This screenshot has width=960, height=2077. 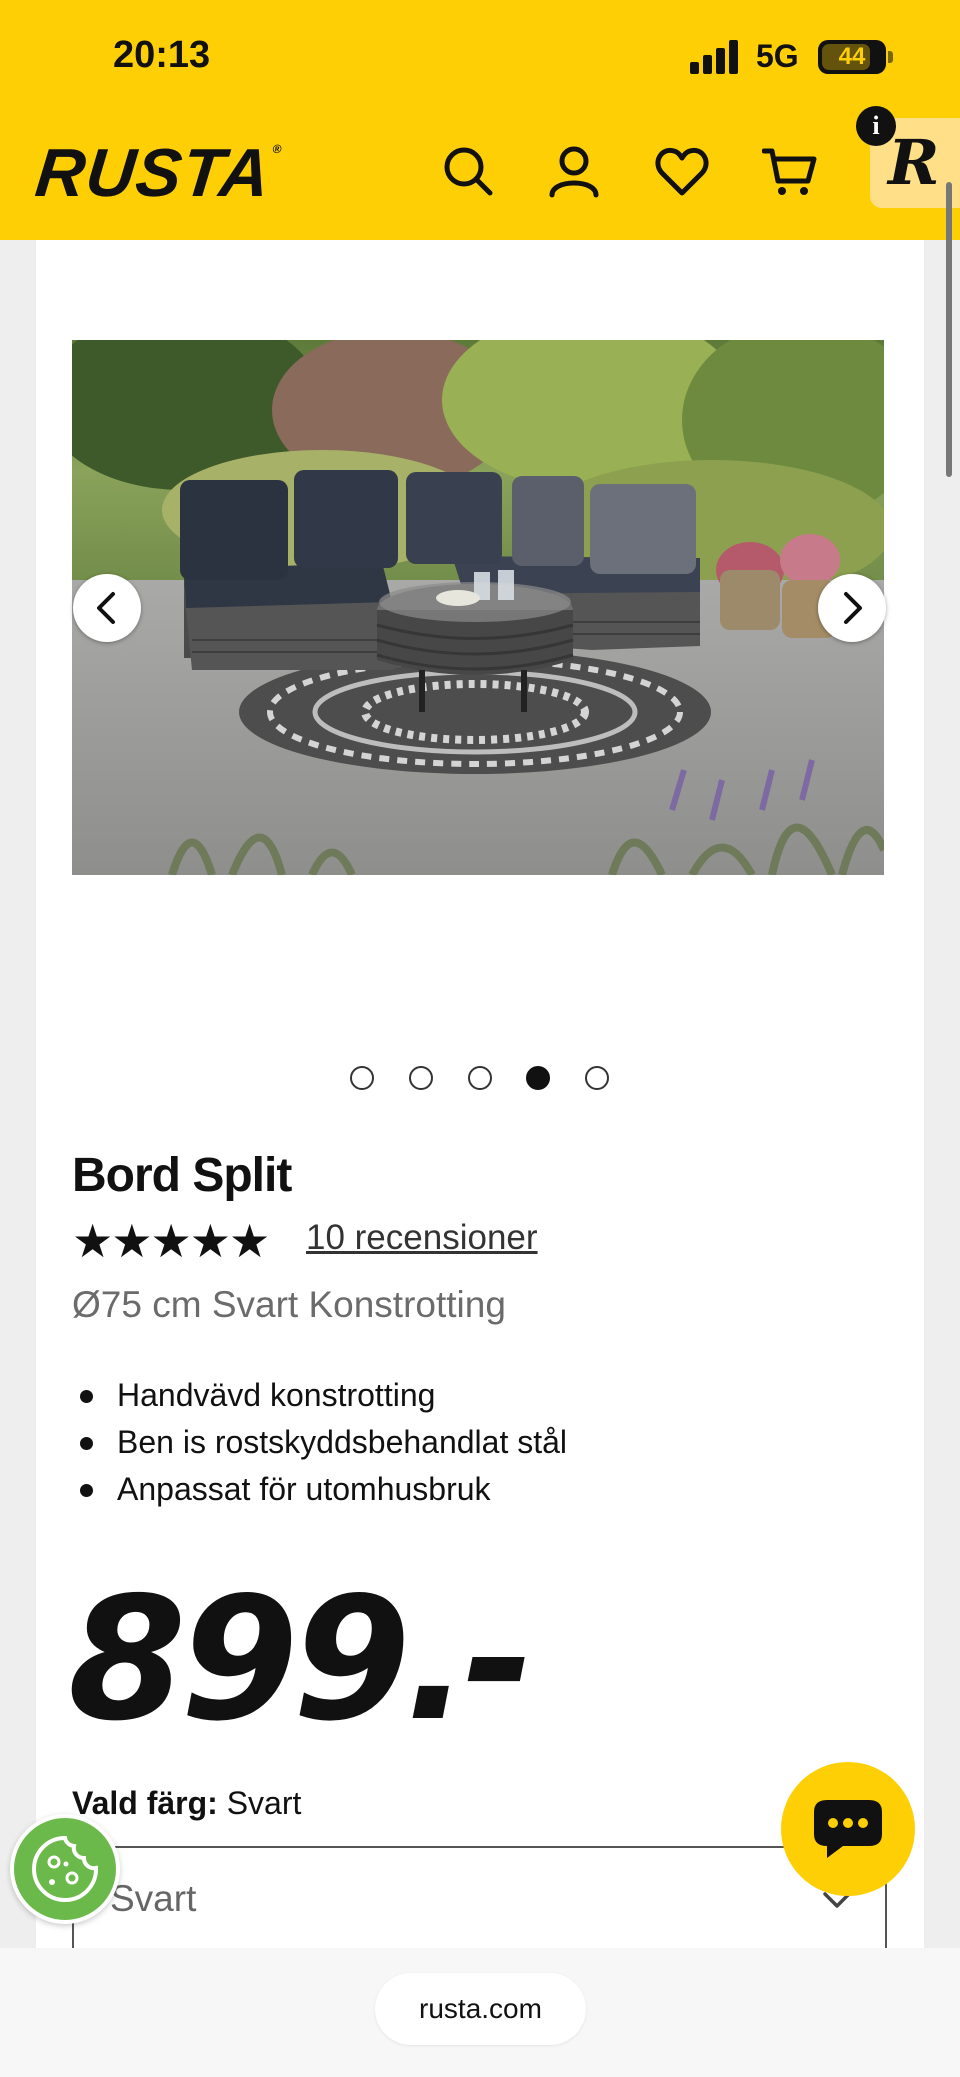 What do you see at coordinates (777, 56) in the screenshot?
I see `network-label: 5G` at bounding box center [777, 56].